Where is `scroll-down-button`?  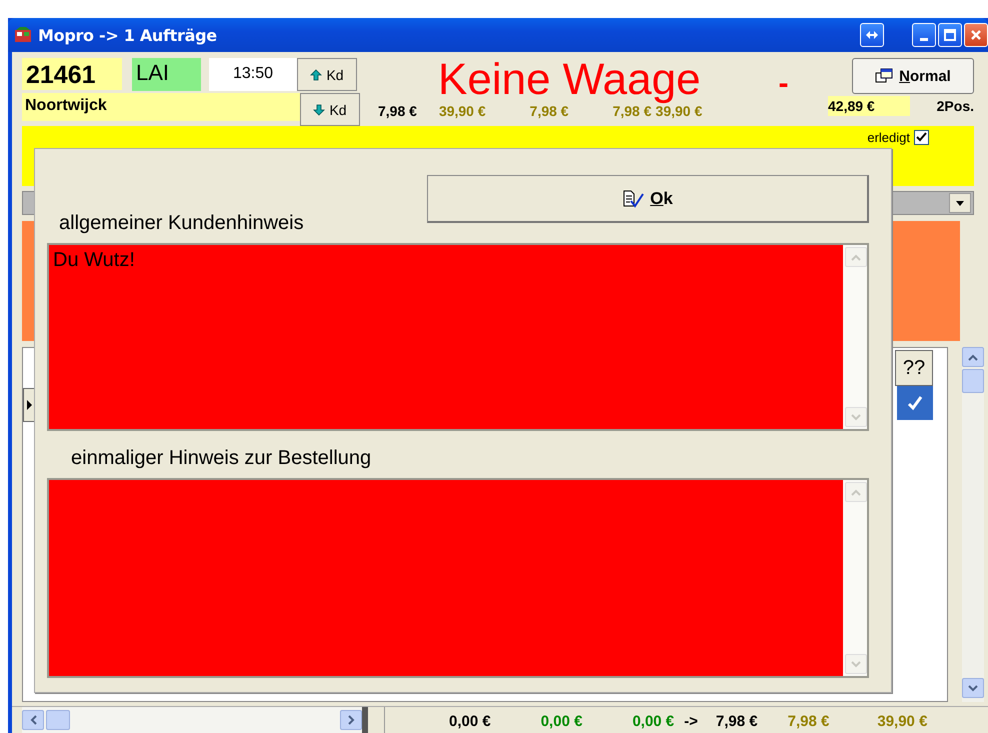 scroll-down-button is located at coordinates (973, 688).